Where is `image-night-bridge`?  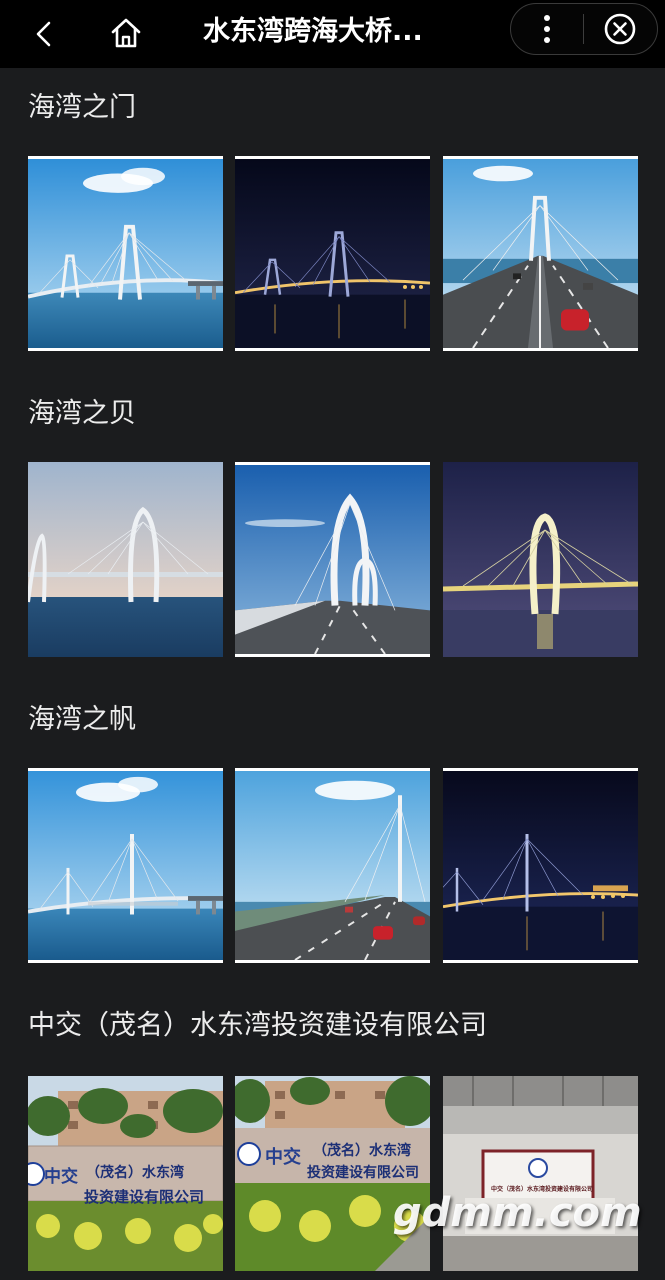 image-night-bridge is located at coordinates (332, 253).